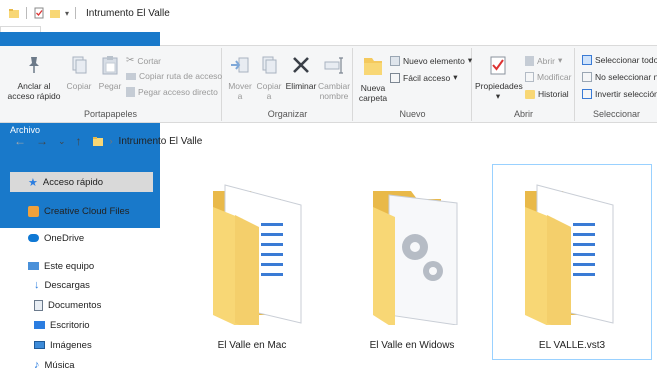 This screenshot has width=657, height=372. Describe the element at coordinates (97, 141) in the screenshot. I see `folder-icon` at that location.